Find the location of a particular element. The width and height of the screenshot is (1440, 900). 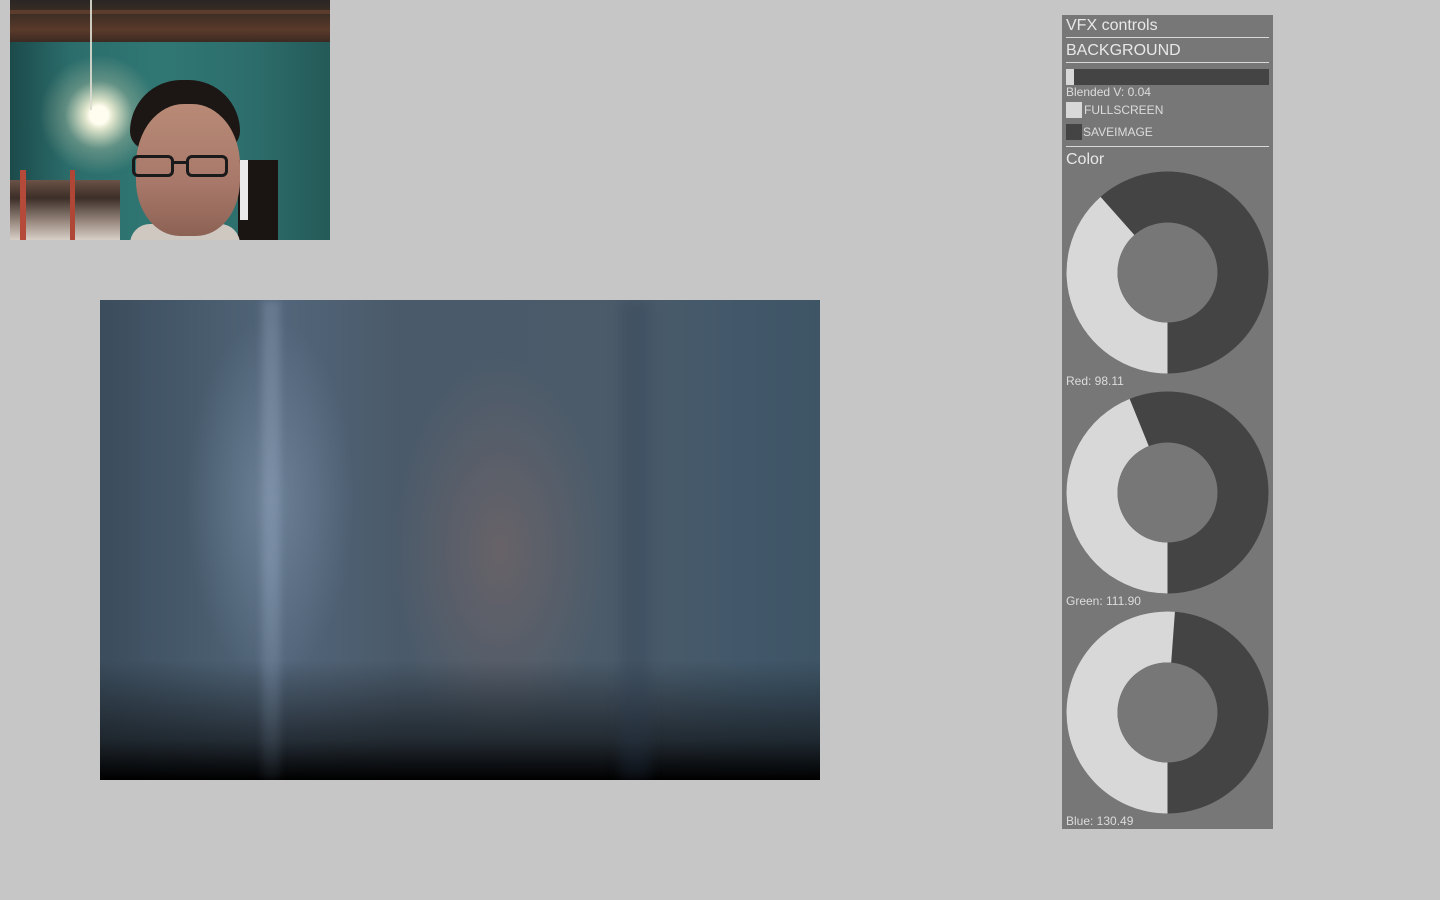

red-knob is located at coordinates (1167, 272).